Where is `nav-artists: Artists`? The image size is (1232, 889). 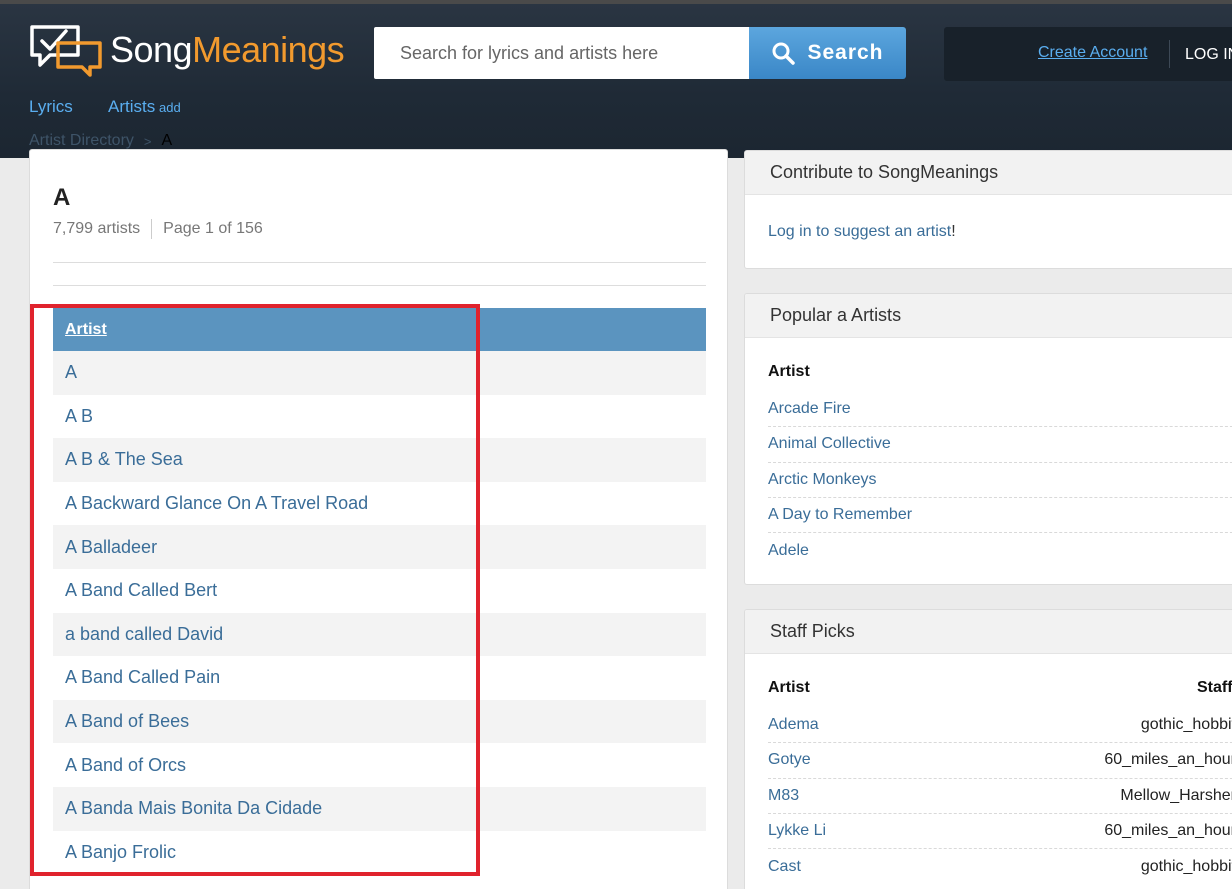 nav-artists: Artists is located at coordinates (131, 107).